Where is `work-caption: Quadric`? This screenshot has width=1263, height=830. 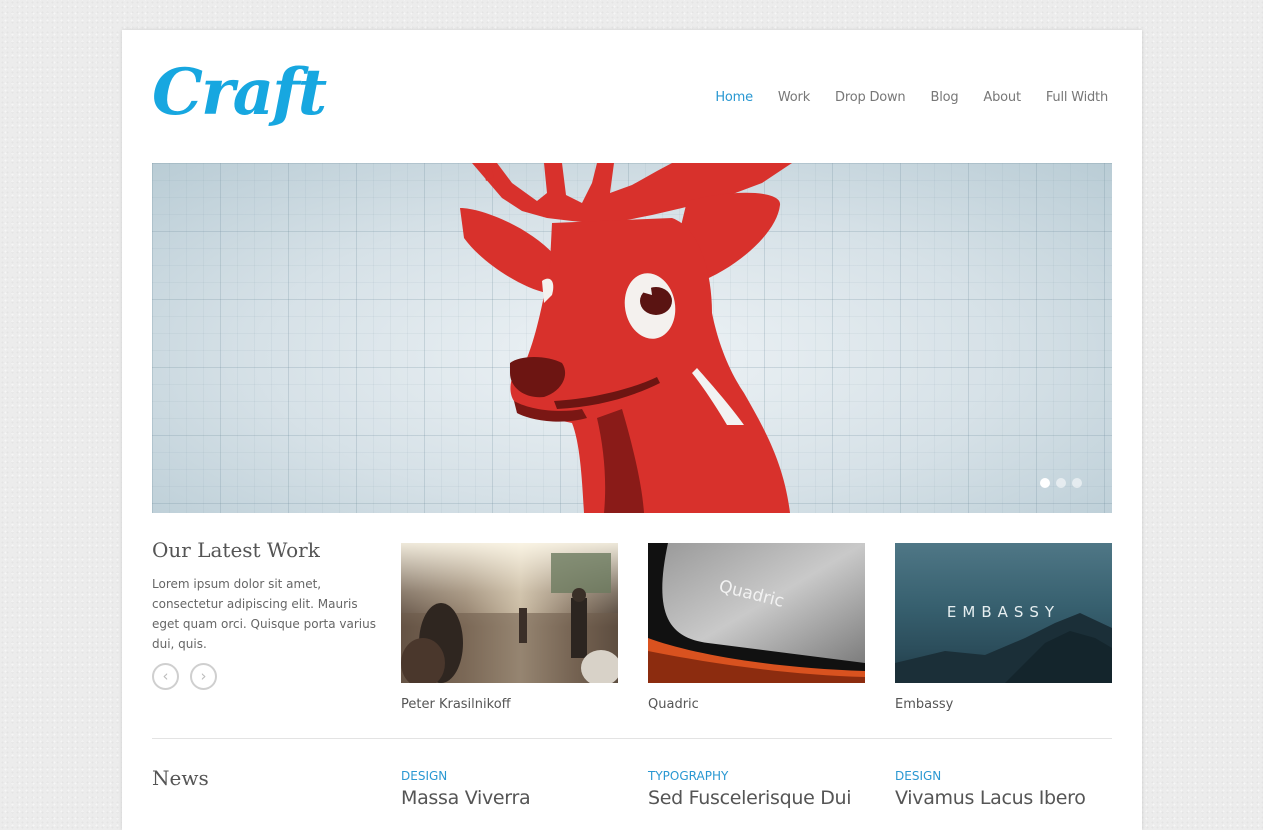 work-caption: Quadric is located at coordinates (756, 704).